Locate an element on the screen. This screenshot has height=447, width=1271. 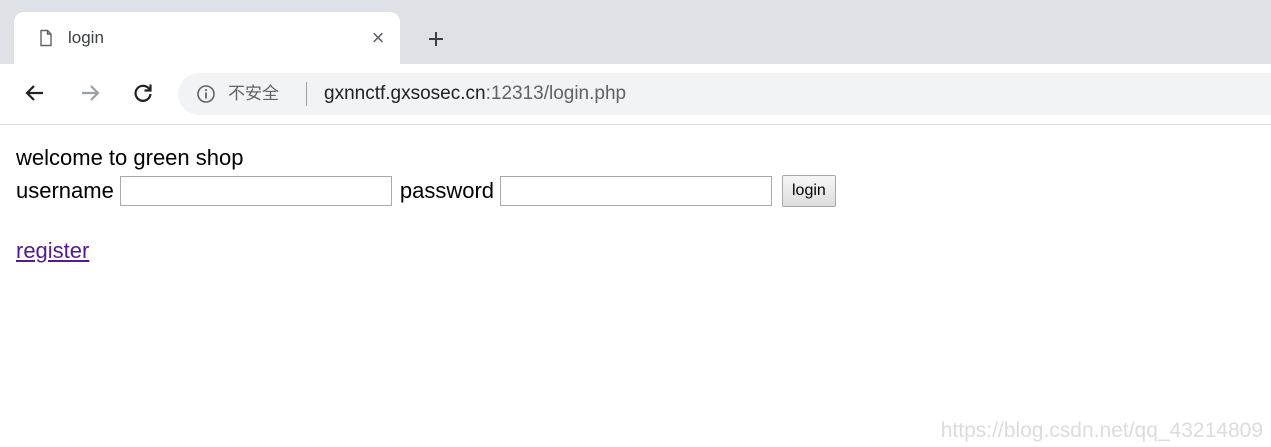
address-bar: 不安全 gxnnctf.gxsosec.cn:12313/login.php is located at coordinates (724, 94).